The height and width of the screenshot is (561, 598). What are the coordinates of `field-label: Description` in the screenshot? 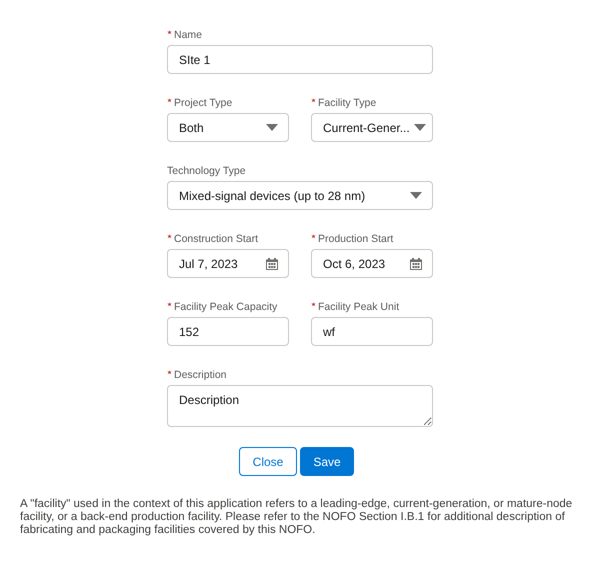 It's located at (200, 375).